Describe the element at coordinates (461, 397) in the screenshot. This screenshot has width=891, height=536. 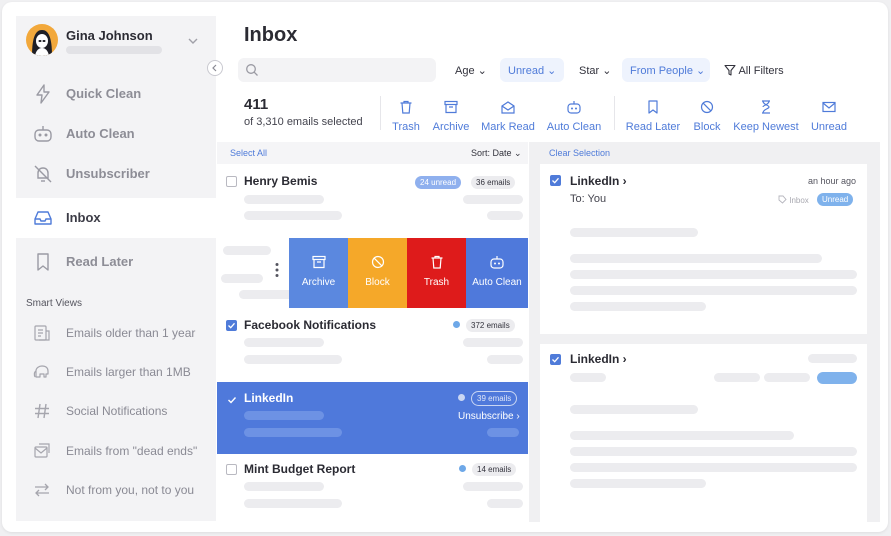
I see `unread-dot` at that location.